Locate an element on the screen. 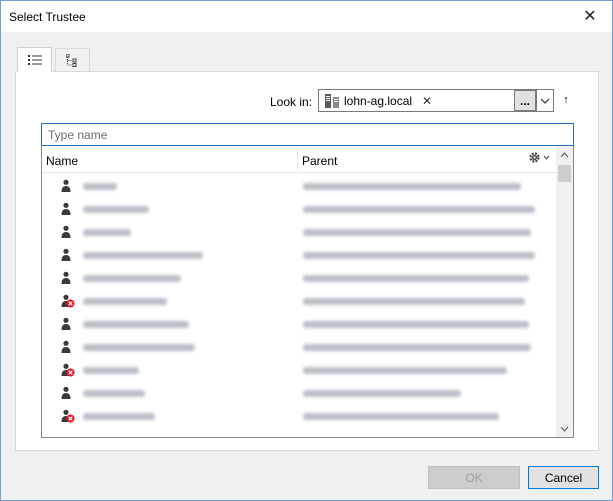 The width and height of the screenshot is (613, 501). close-icon: ✕ is located at coordinates (590, 16).